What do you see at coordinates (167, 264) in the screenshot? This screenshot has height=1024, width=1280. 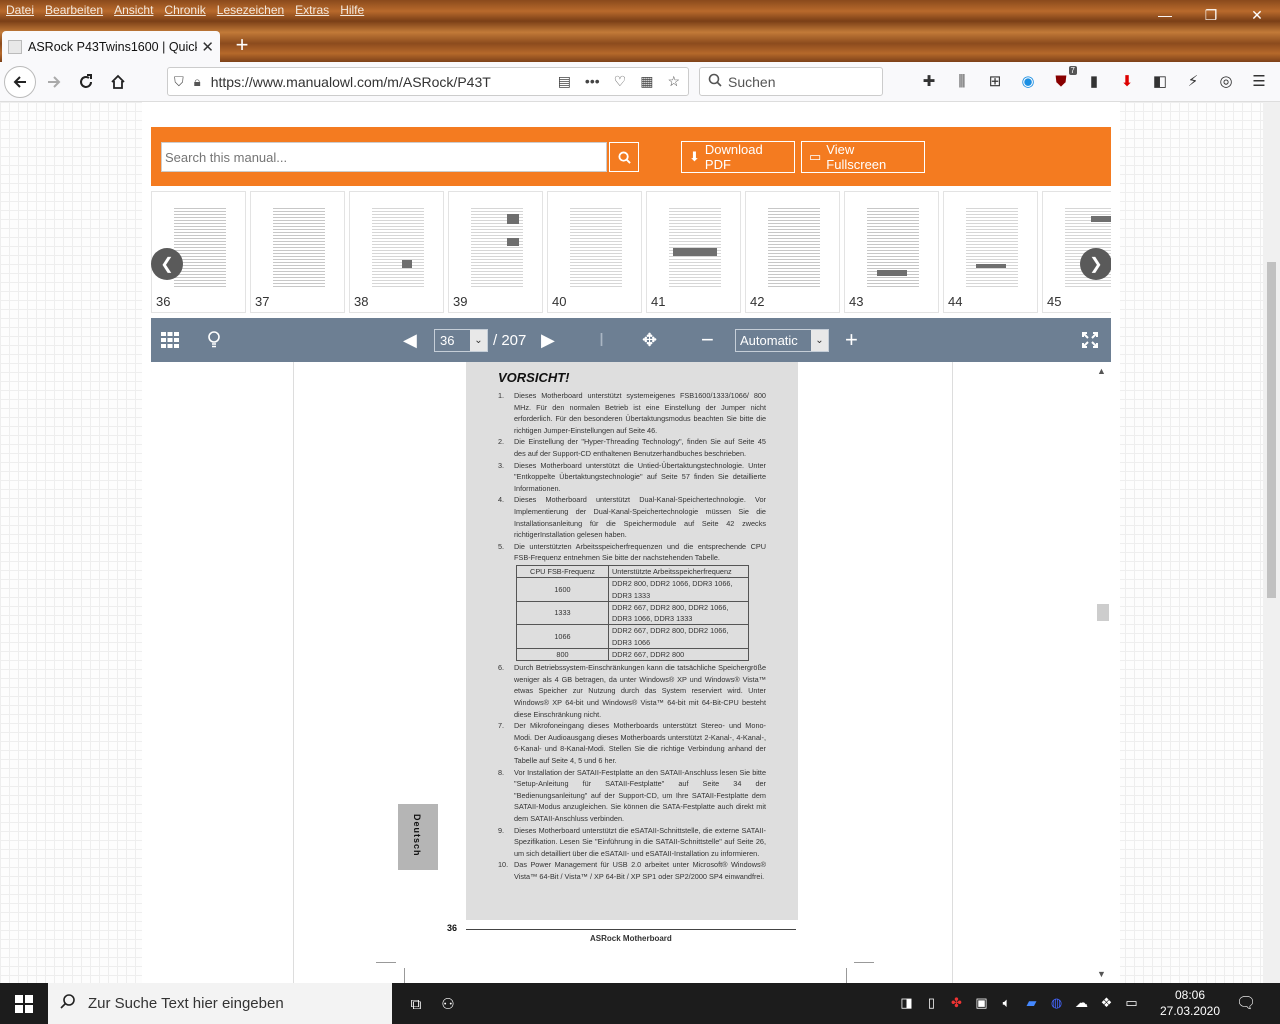 I see `thumbnail-prev-button: ❮` at bounding box center [167, 264].